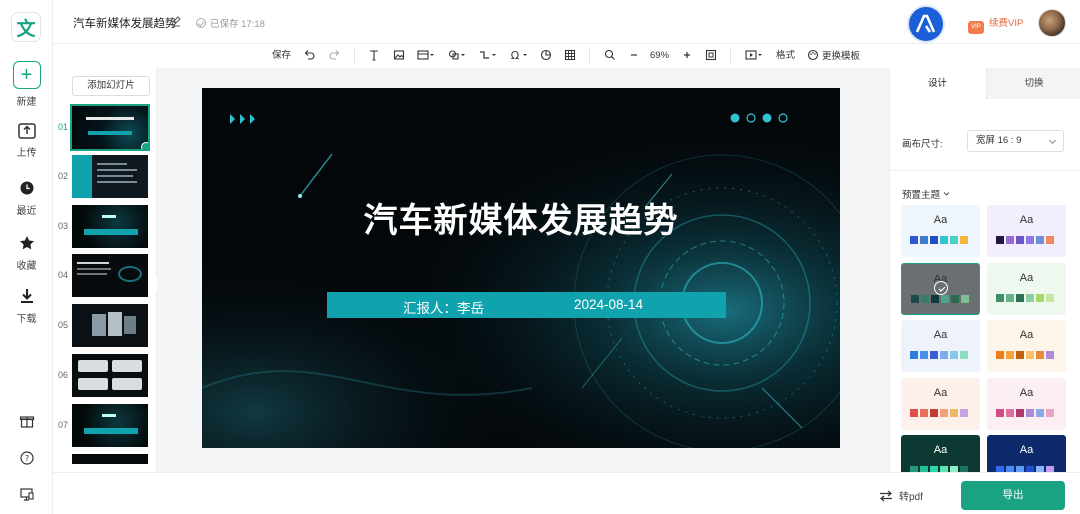 The image size is (1080, 514). I want to click on slide-thumbnail-8-partial, so click(110, 459).